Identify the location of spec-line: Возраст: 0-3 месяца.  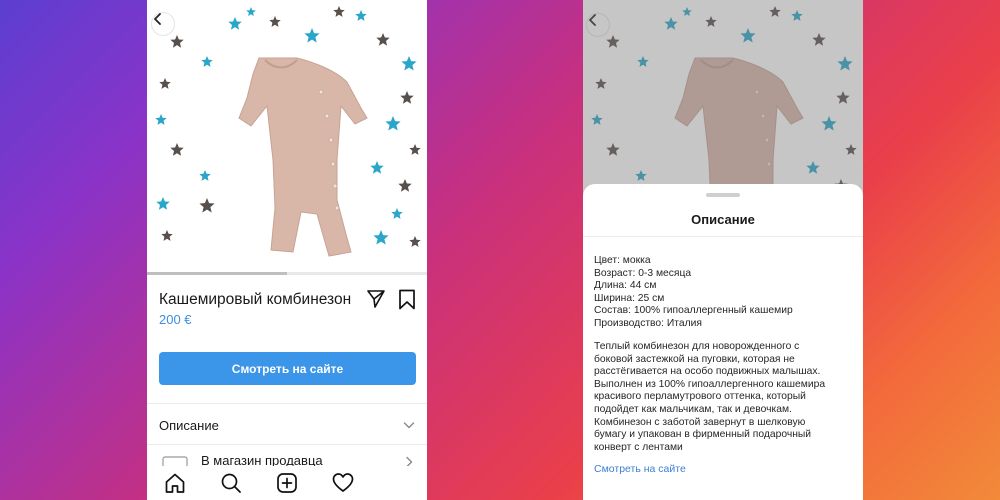
(643, 273).